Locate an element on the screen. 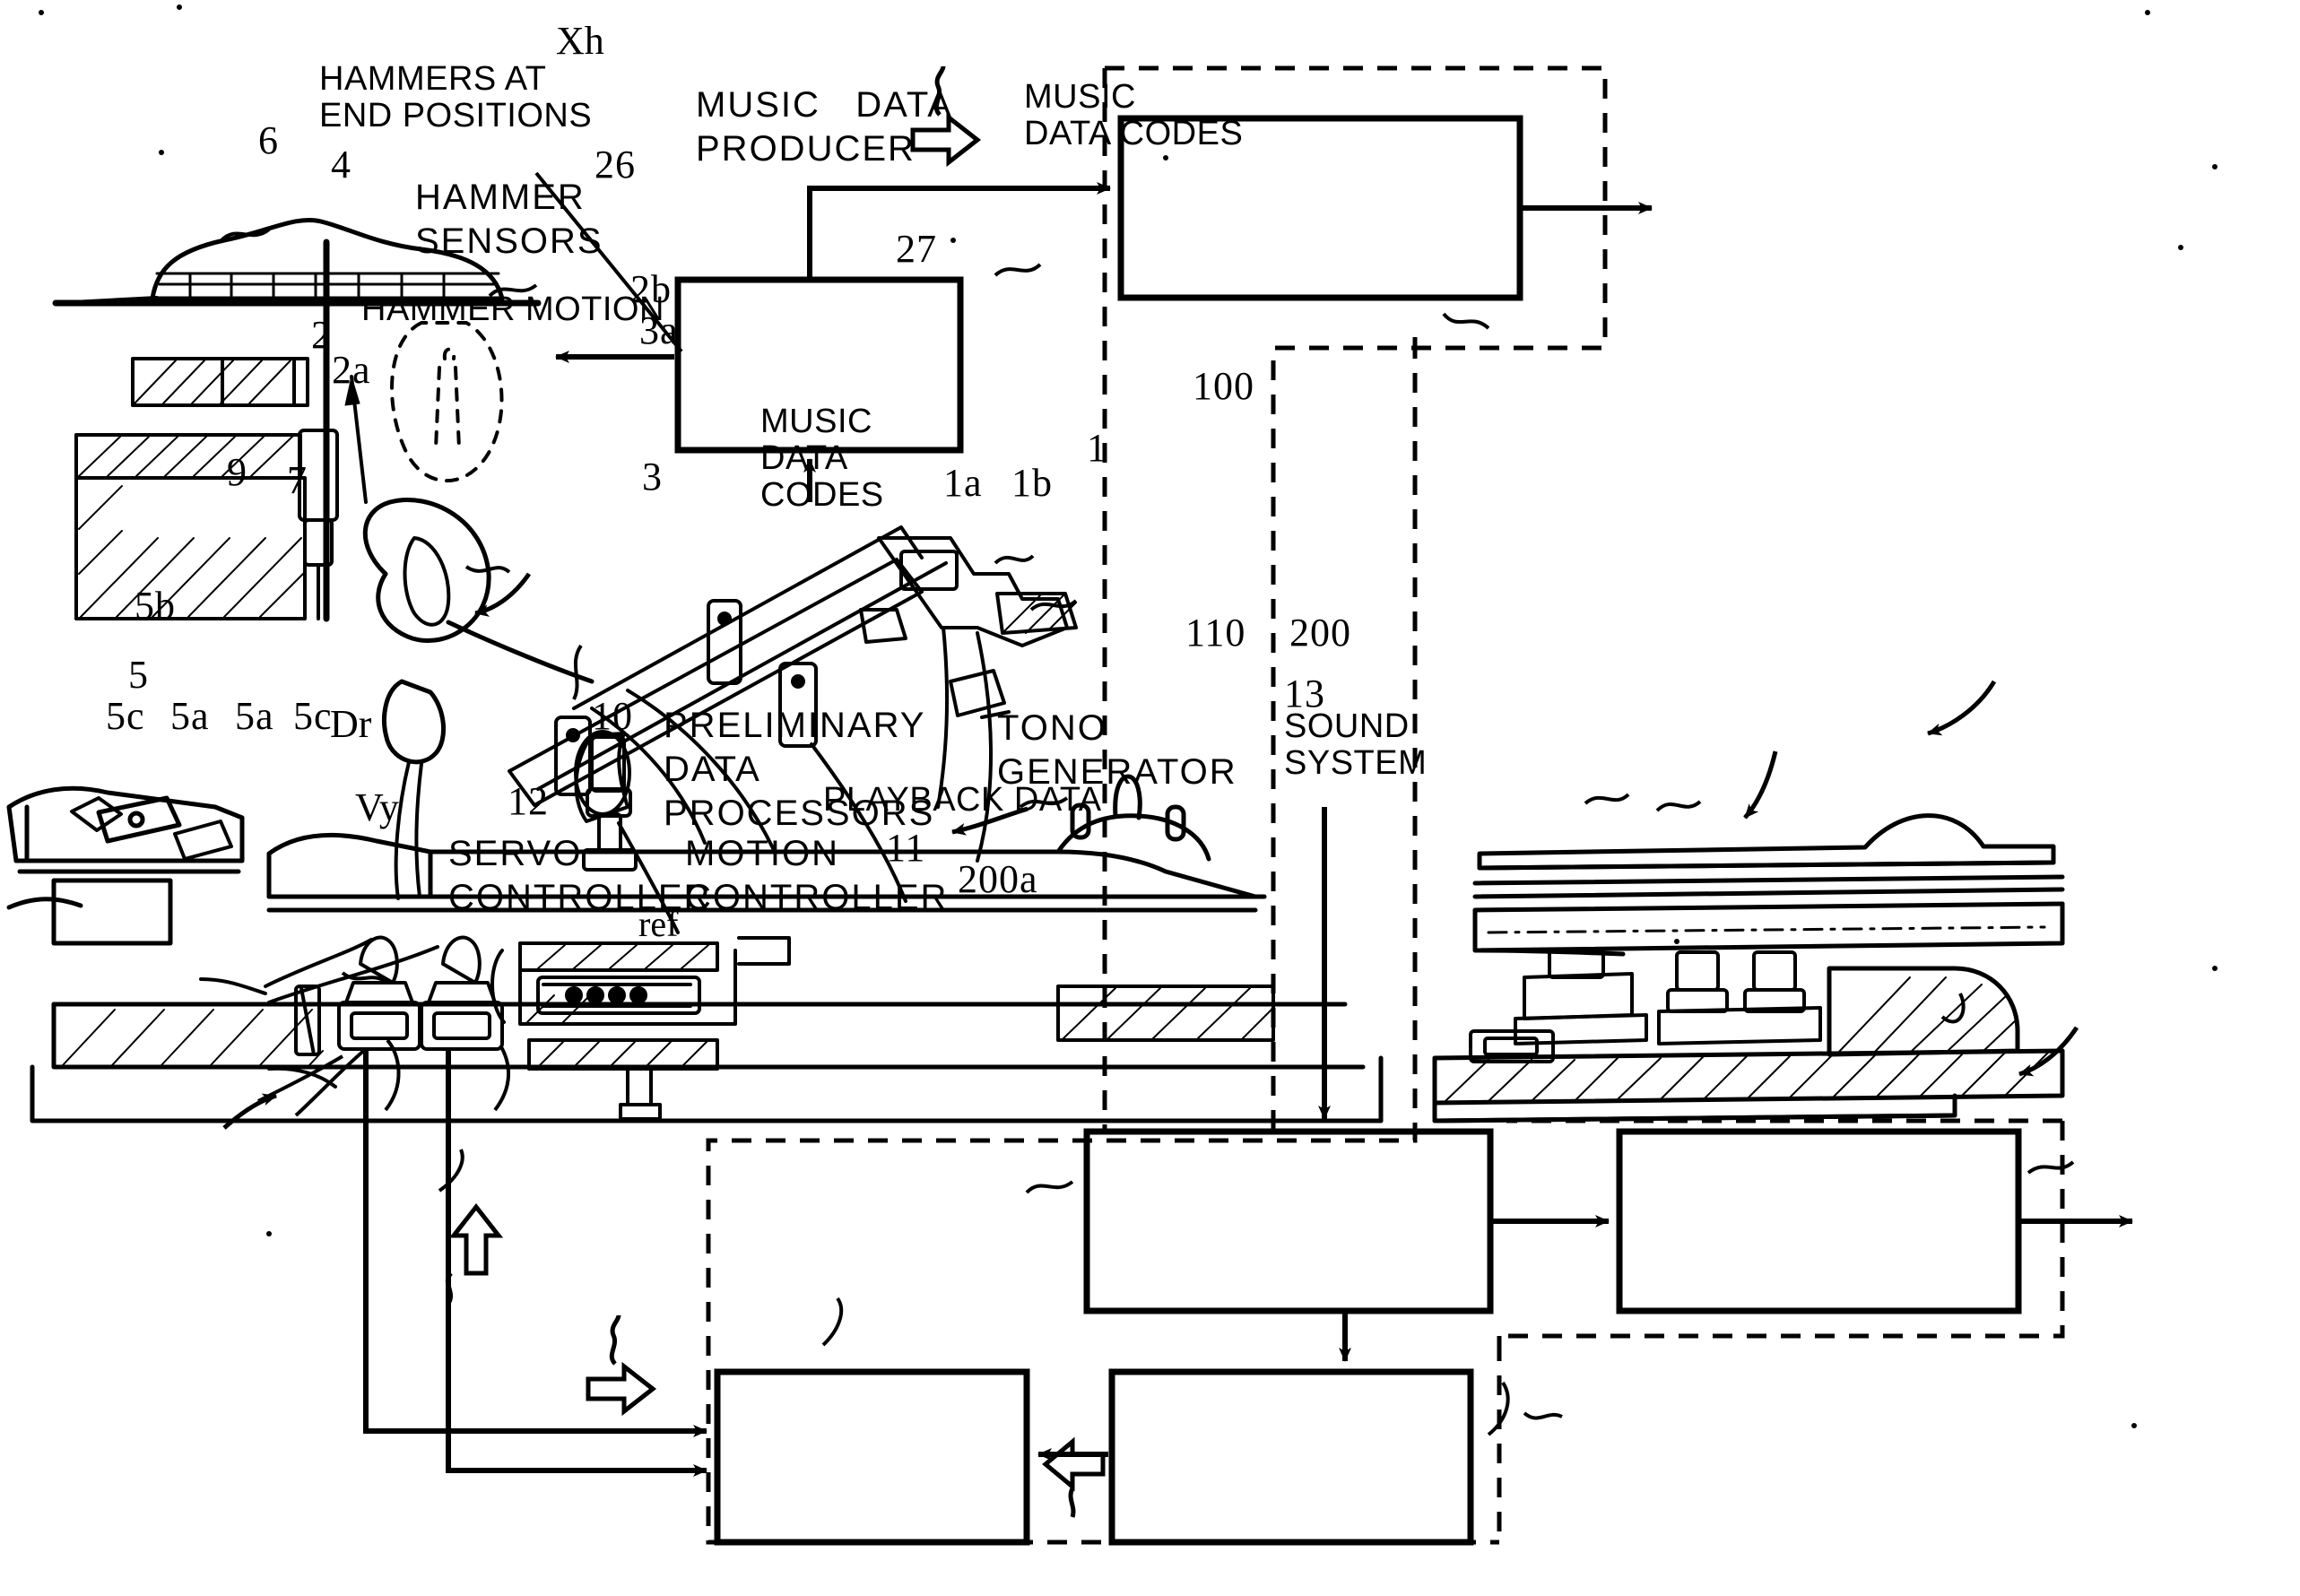 This screenshot has width=2300, height=1596. ref-200a: 200a is located at coordinates (998, 879).